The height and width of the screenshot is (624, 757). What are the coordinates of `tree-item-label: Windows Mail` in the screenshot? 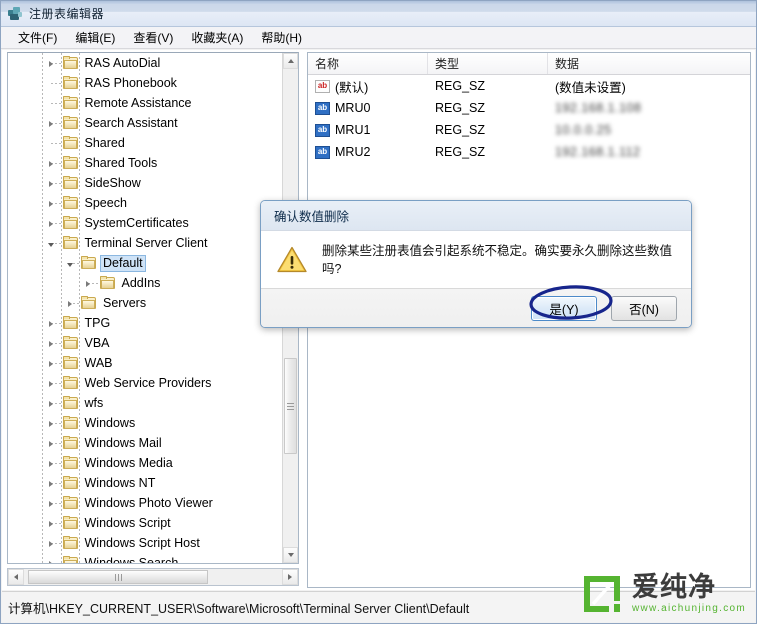 It's located at (123, 443).